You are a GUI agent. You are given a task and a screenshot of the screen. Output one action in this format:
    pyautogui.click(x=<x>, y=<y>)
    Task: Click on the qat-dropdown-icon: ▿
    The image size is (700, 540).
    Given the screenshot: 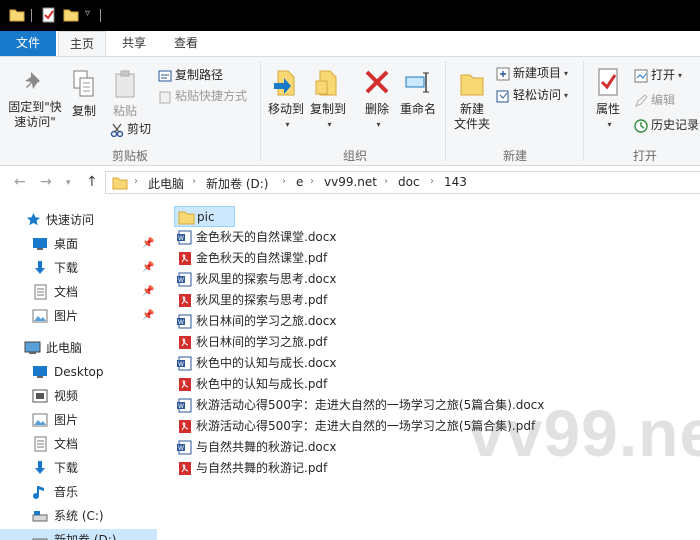 What is the action you would take?
    pyautogui.click(x=87, y=16)
    